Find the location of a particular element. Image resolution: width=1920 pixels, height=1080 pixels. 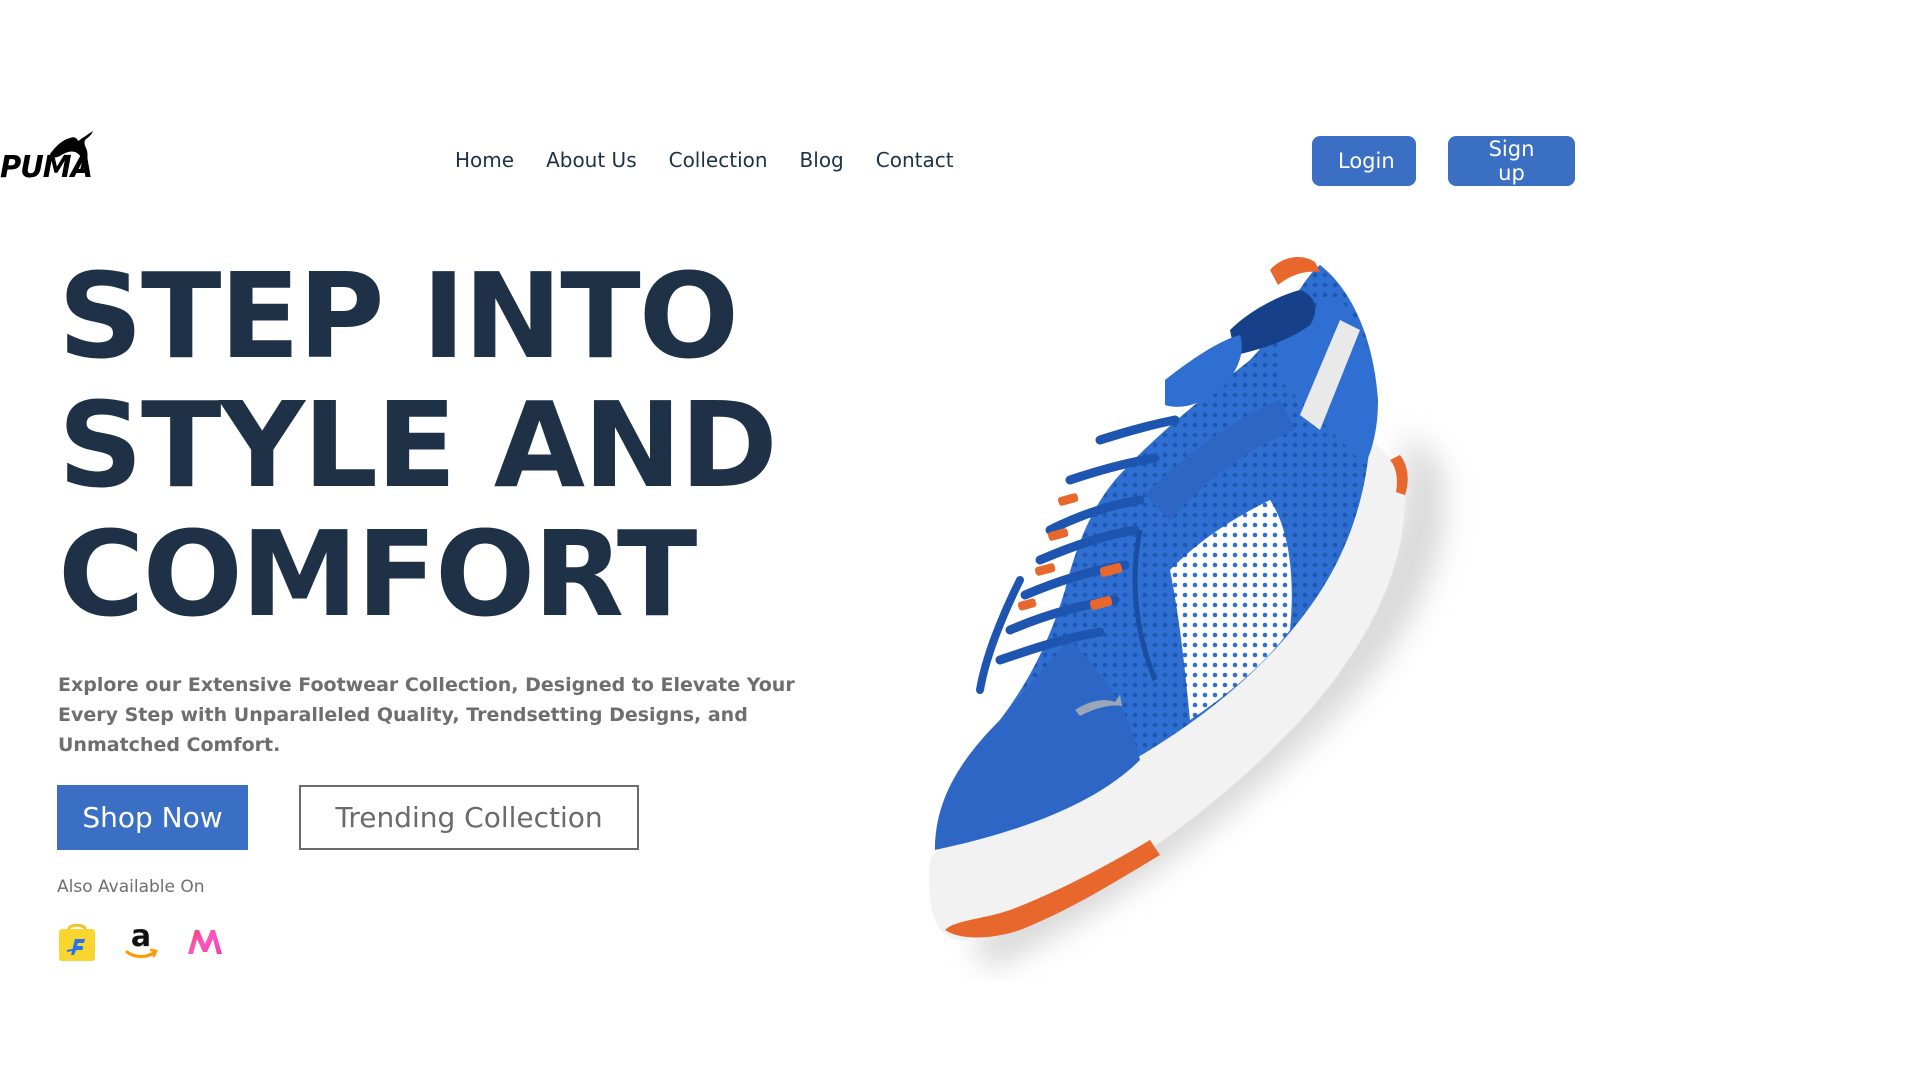

amazon-icon: a is located at coordinates (141, 942).